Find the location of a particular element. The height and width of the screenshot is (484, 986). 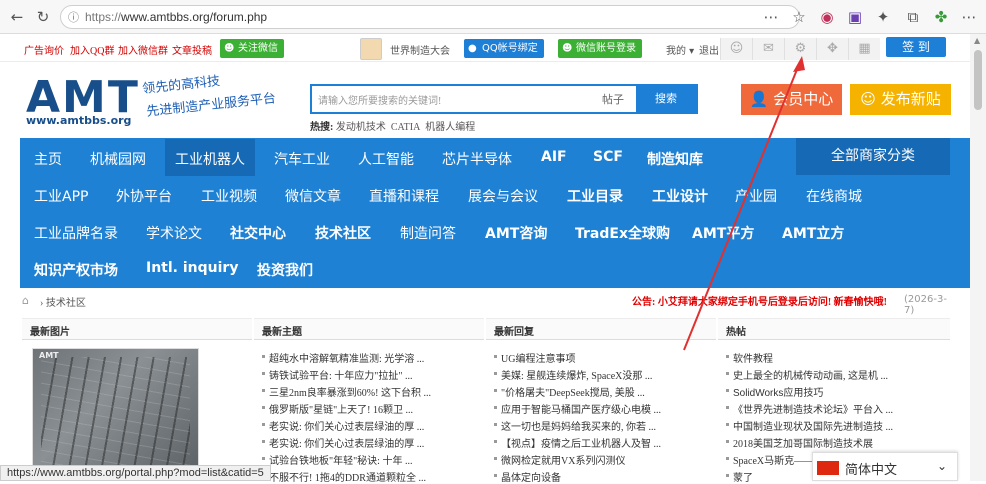

china-flag-icon is located at coordinates (828, 468).